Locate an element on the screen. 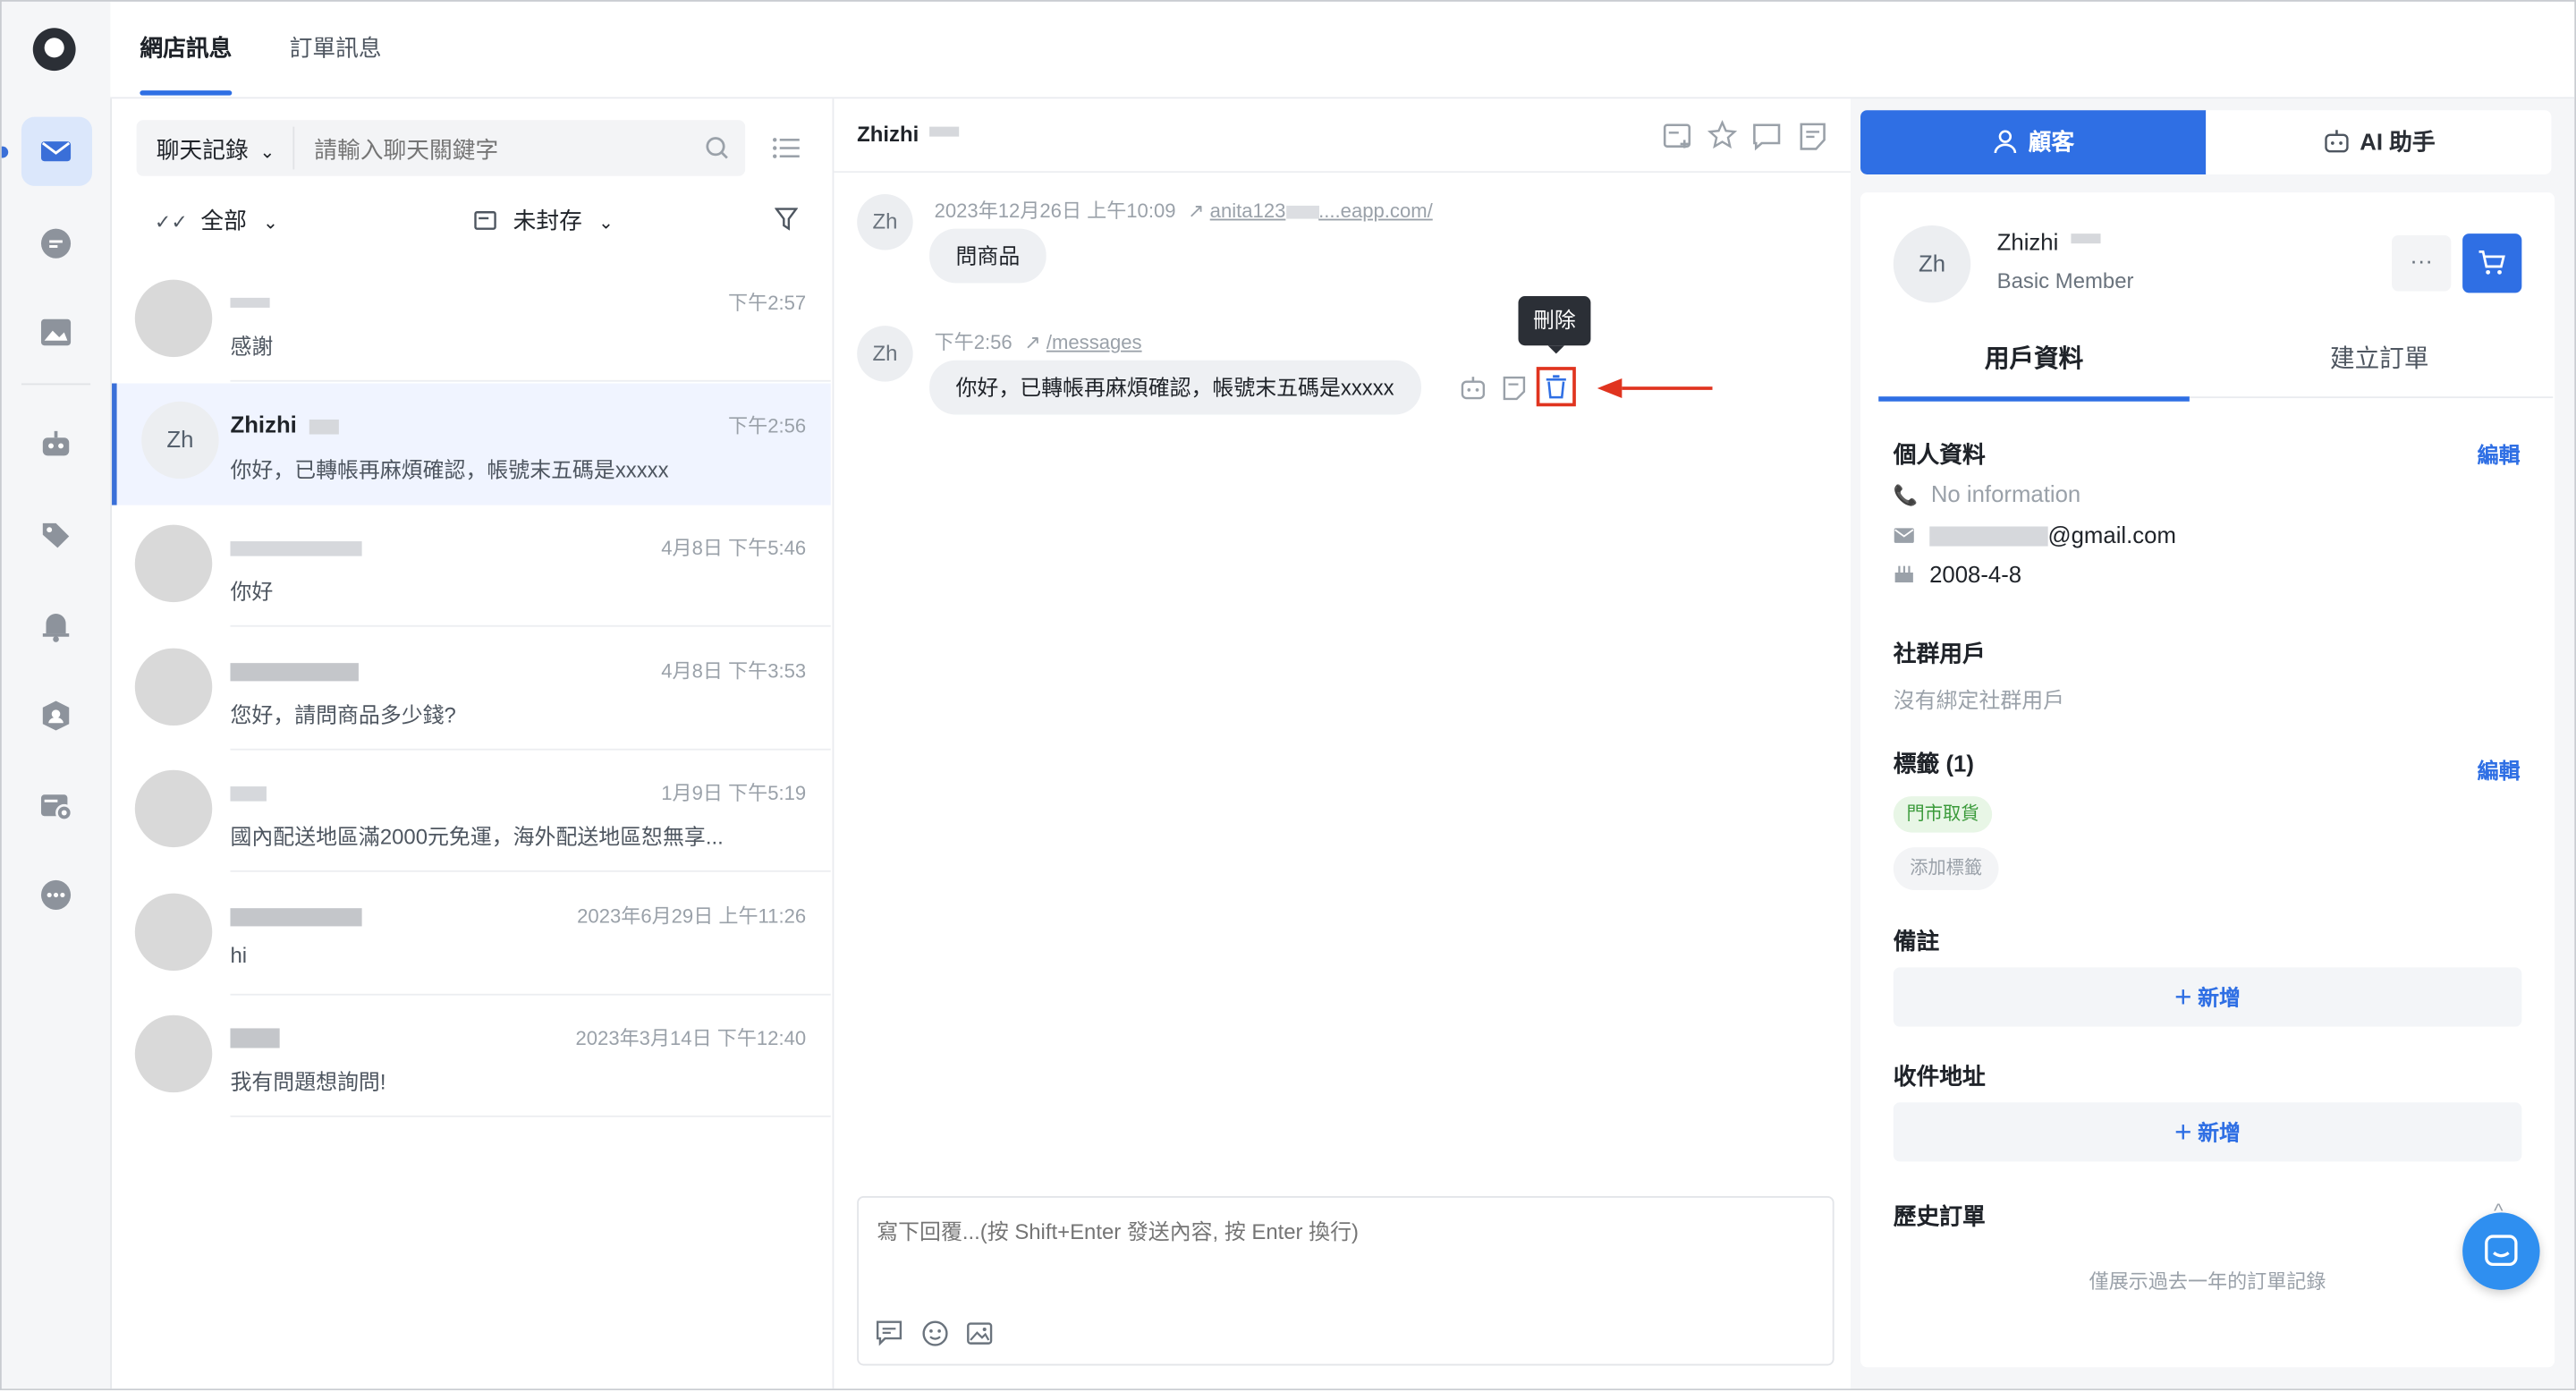  message-meta: 下午2:56 ↗ /messages is located at coordinates (1038, 341).